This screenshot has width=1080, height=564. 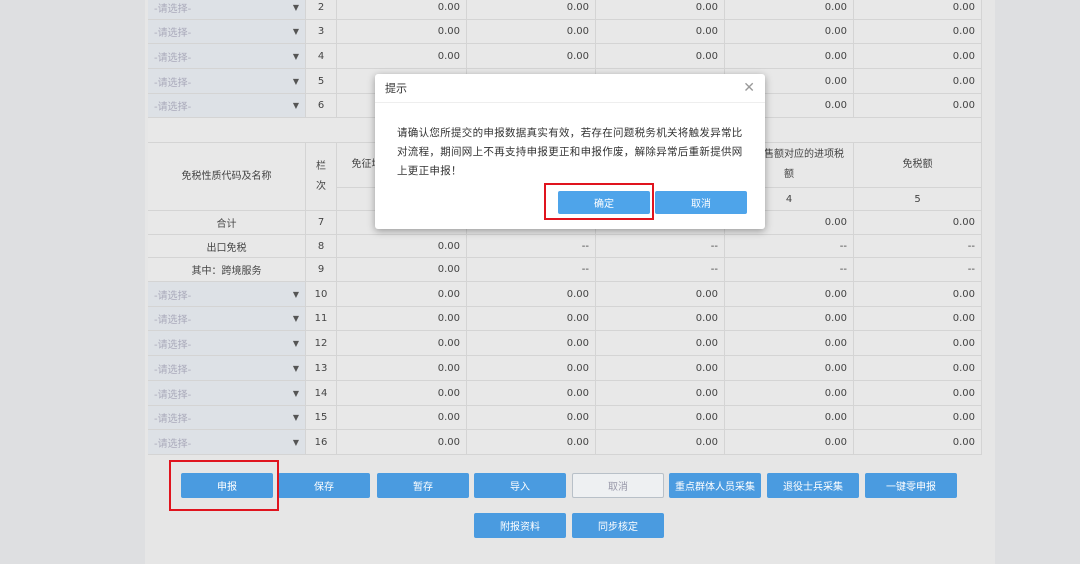 What do you see at coordinates (813, 485) in the screenshot?
I see `veteran-collect-button: 退役士兵采集` at bounding box center [813, 485].